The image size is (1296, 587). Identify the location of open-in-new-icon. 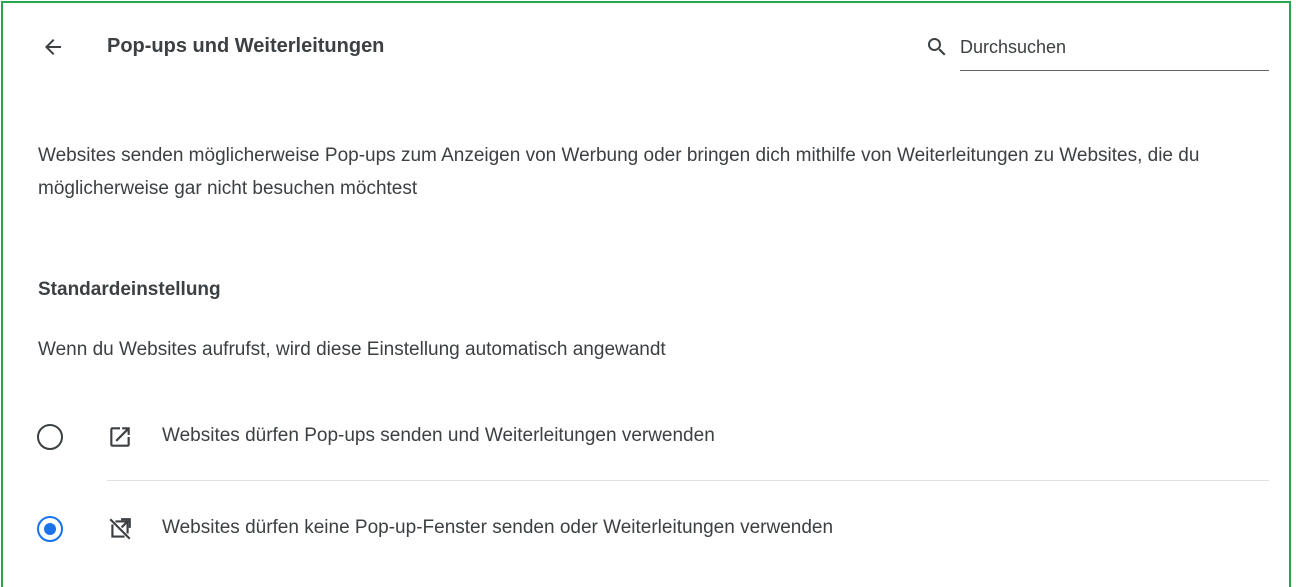
(120, 437).